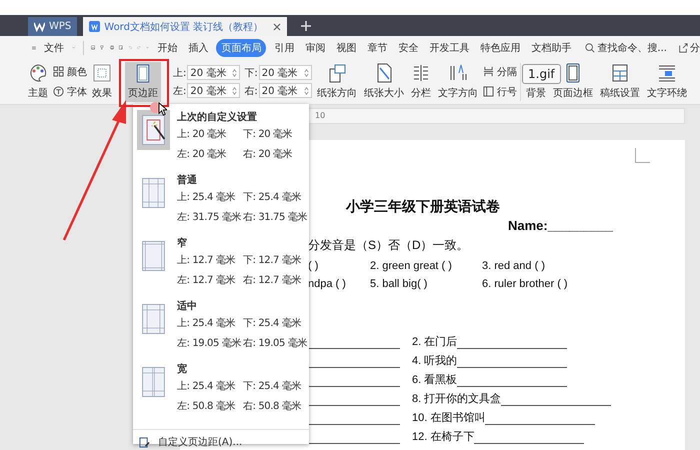 Image resolution: width=700 pixels, height=450 pixels. Describe the element at coordinates (327, 284) in the screenshot. I see `question-text: ndpa ( )` at that location.